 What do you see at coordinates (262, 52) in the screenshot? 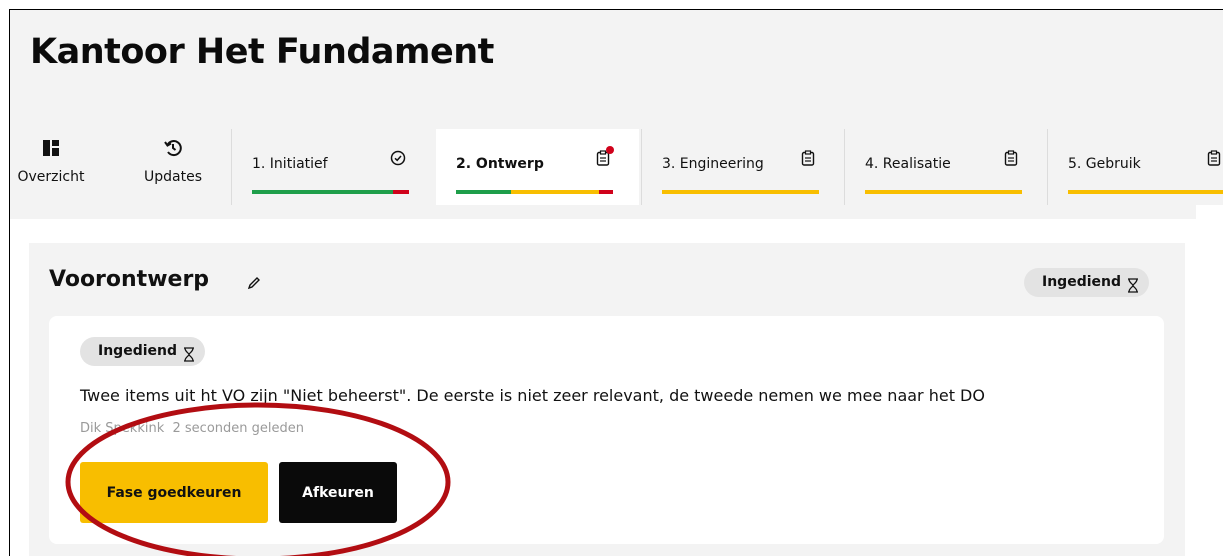
I see `page-title: Kantoor Het Fundament` at bounding box center [262, 52].